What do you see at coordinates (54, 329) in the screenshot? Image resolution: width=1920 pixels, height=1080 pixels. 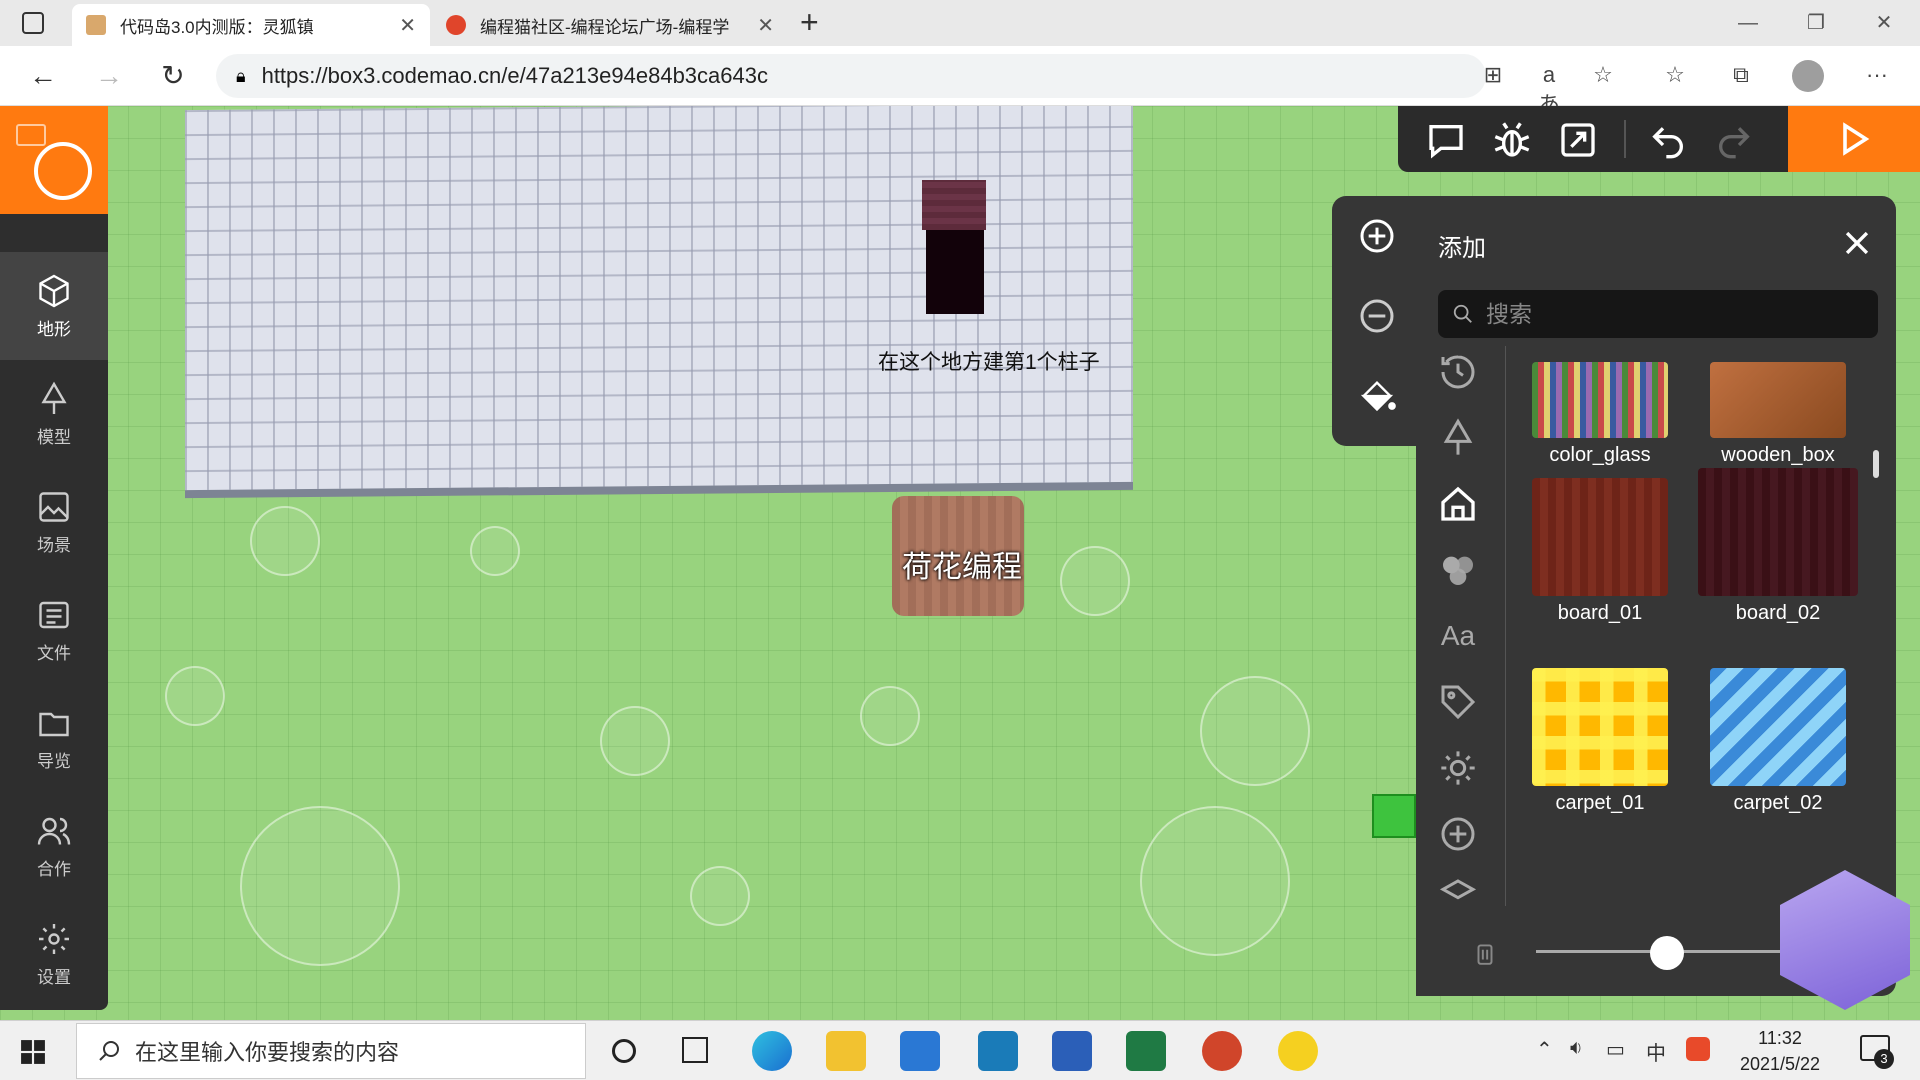 I see `sidebar-item-label: 地形` at bounding box center [54, 329].